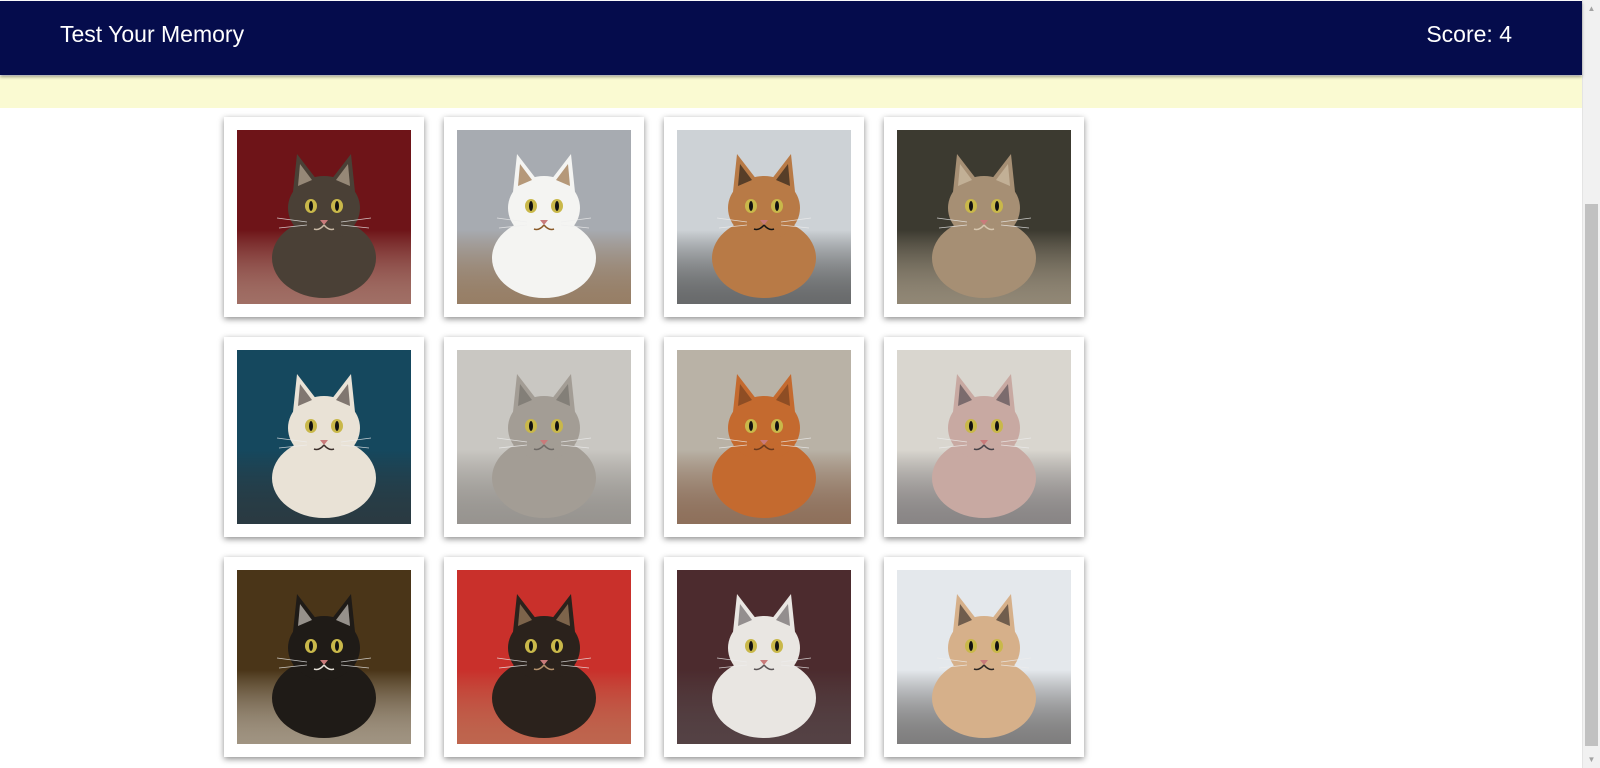  I want to click on scroll-thumb, so click(1591, 475).